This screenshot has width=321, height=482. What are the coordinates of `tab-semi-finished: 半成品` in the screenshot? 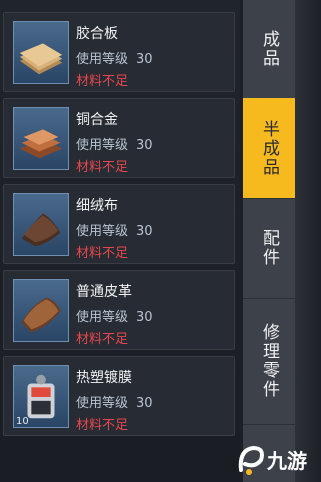 It's located at (269, 148).